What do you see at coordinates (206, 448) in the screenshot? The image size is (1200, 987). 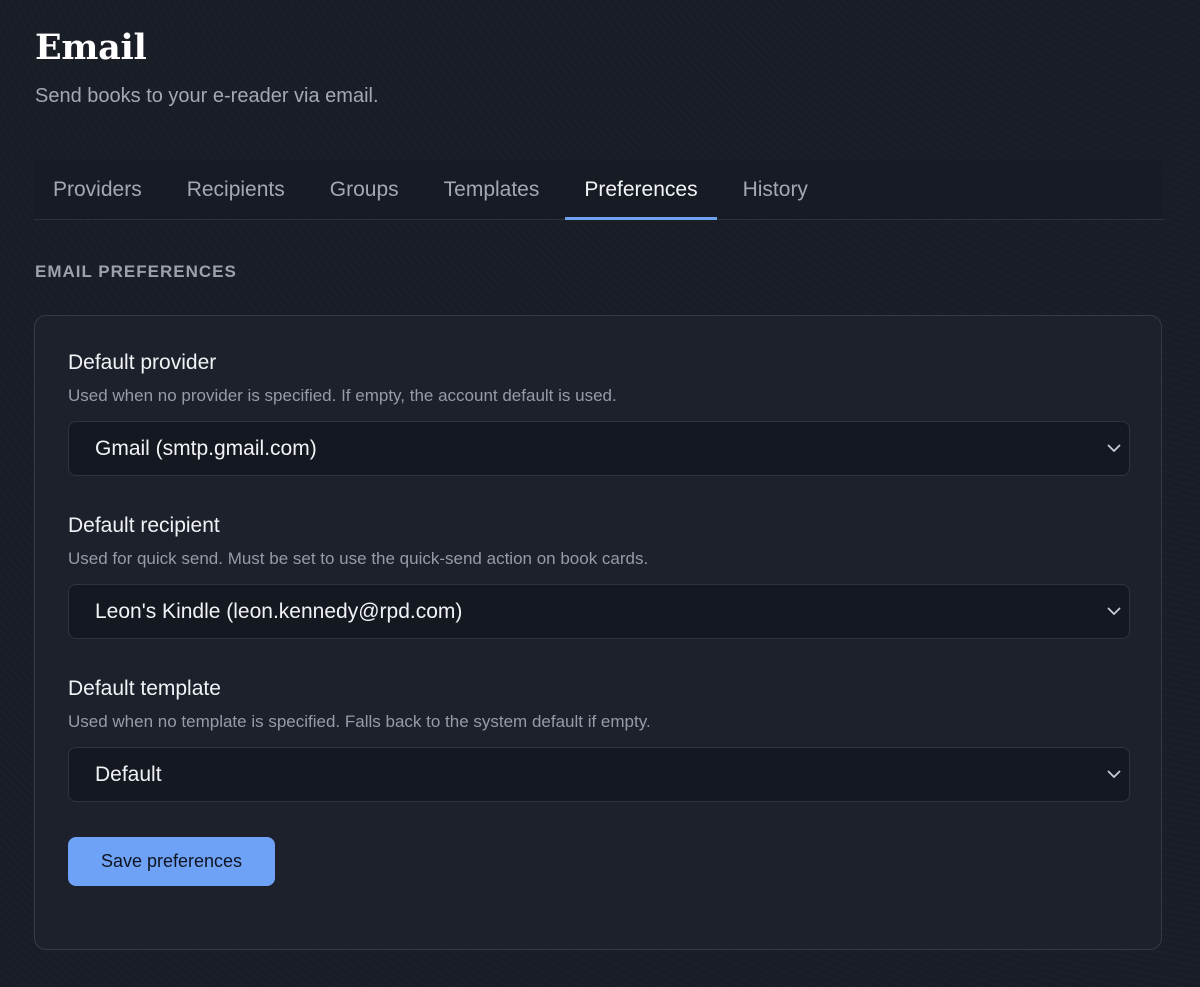 I see `default-provider-value: Gmail (smtp.gmail.com)` at bounding box center [206, 448].